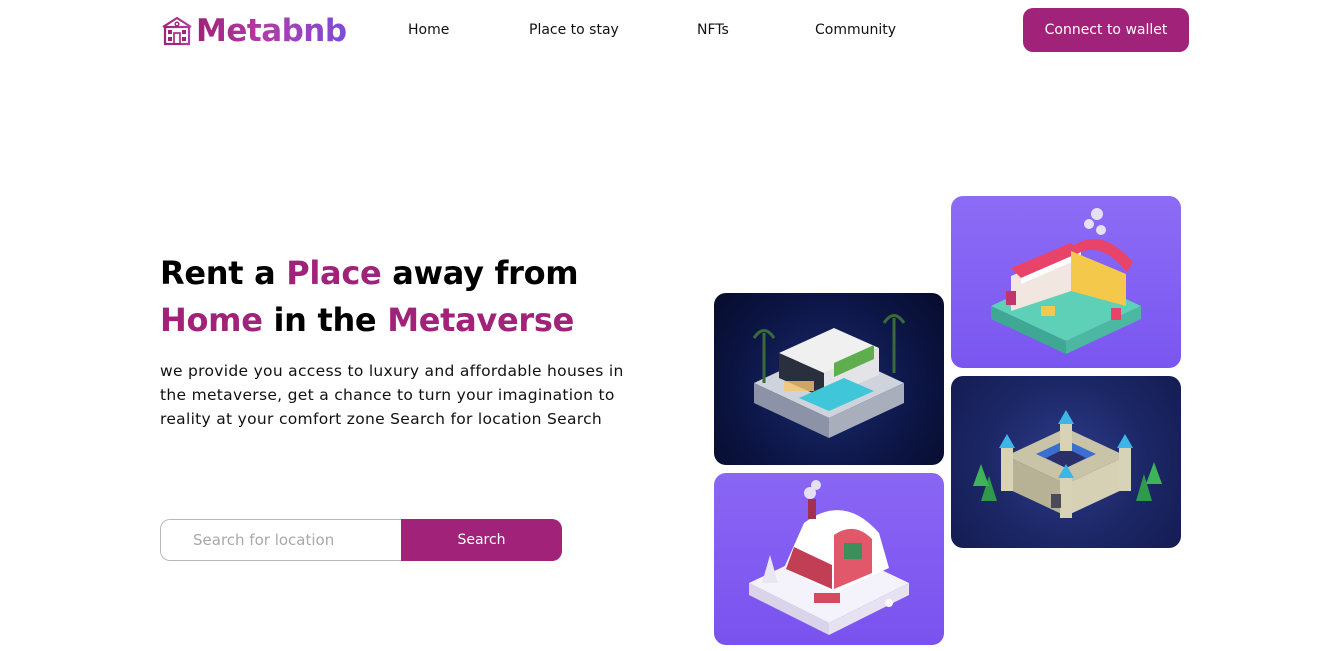 This screenshot has width=1343, height=651. What do you see at coordinates (211, 320) in the screenshot?
I see `headline-accent: Home` at bounding box center [211, 320].